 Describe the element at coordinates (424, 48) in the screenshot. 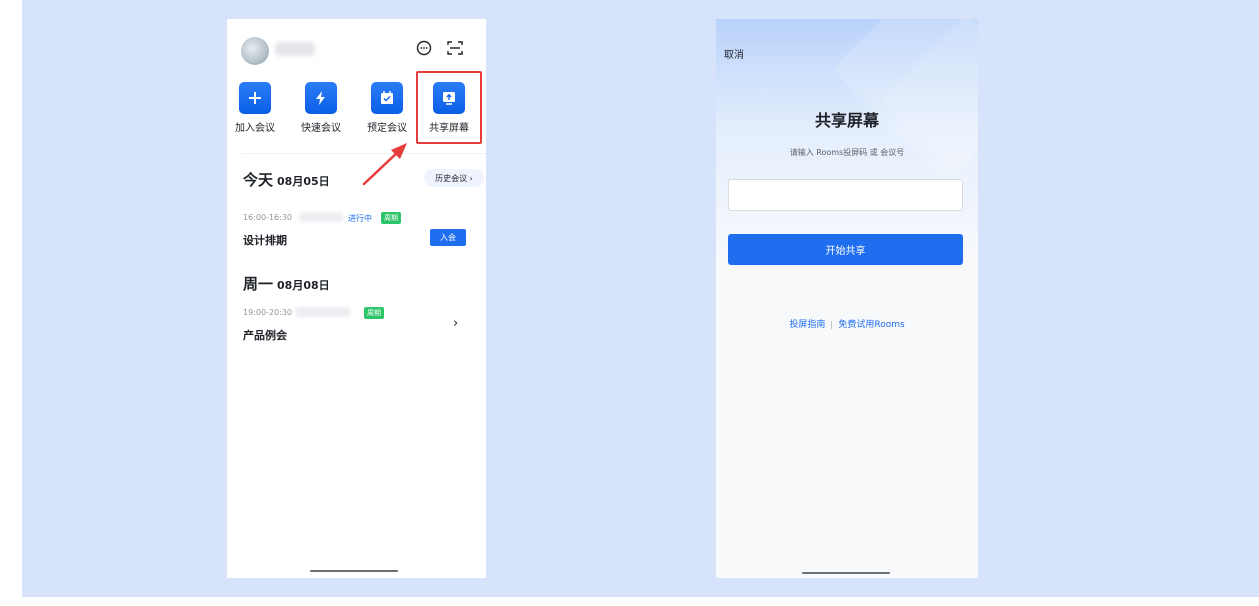

I see `message-icon` at that location.